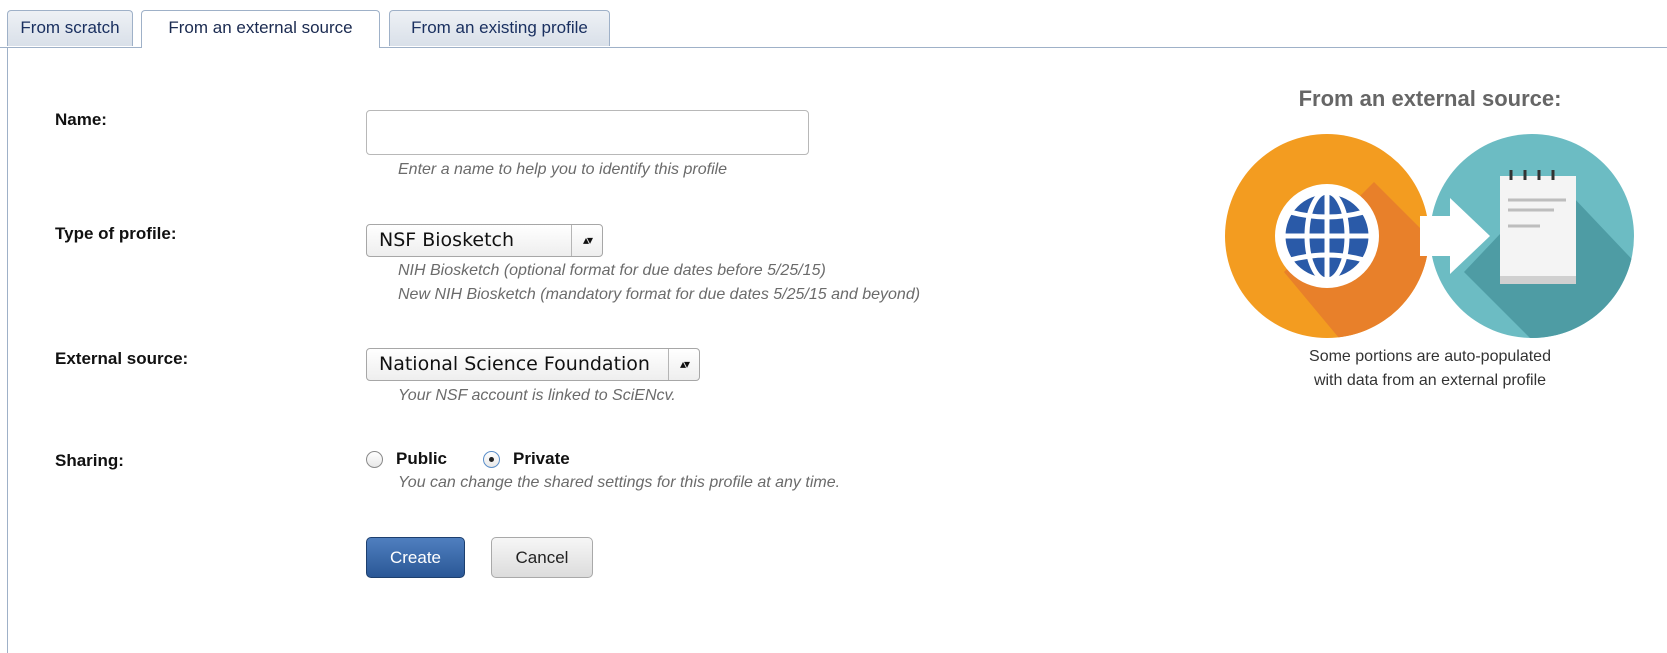 The height and width of the screenshot is (653, 1667). I want to click on panel-border, so click(7, 350).